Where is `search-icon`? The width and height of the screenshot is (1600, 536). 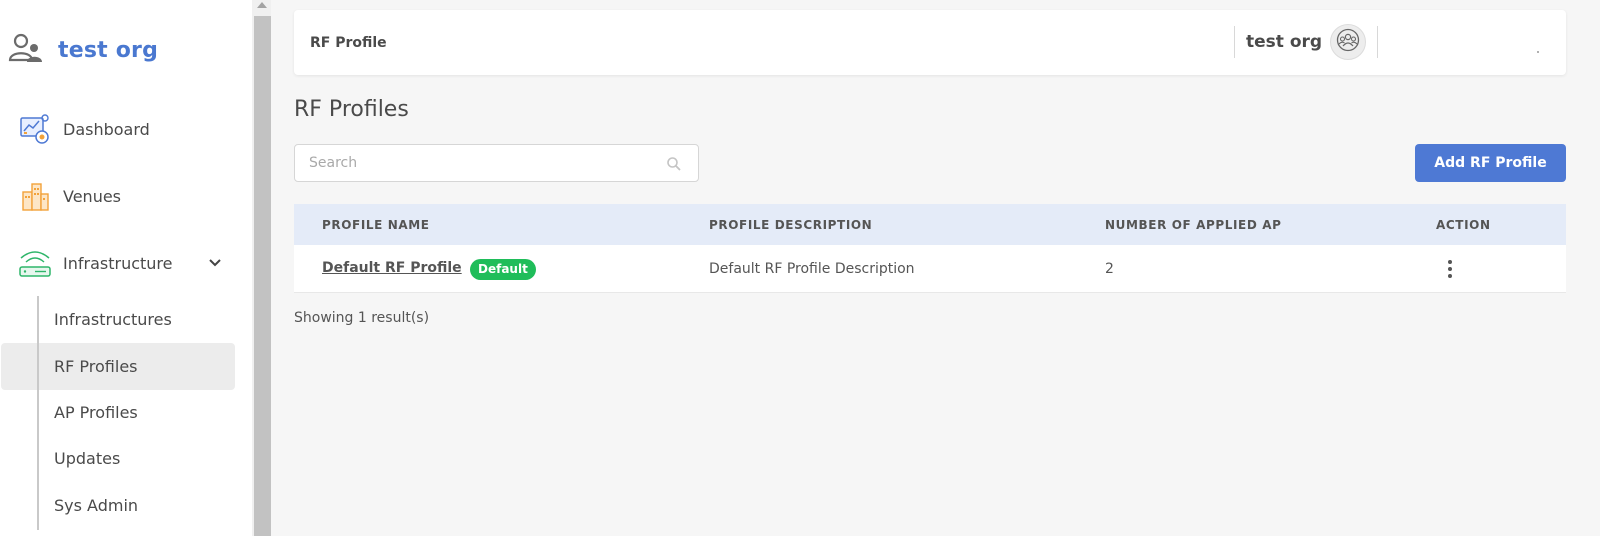
search-icon is located at coordinates (674, 166).